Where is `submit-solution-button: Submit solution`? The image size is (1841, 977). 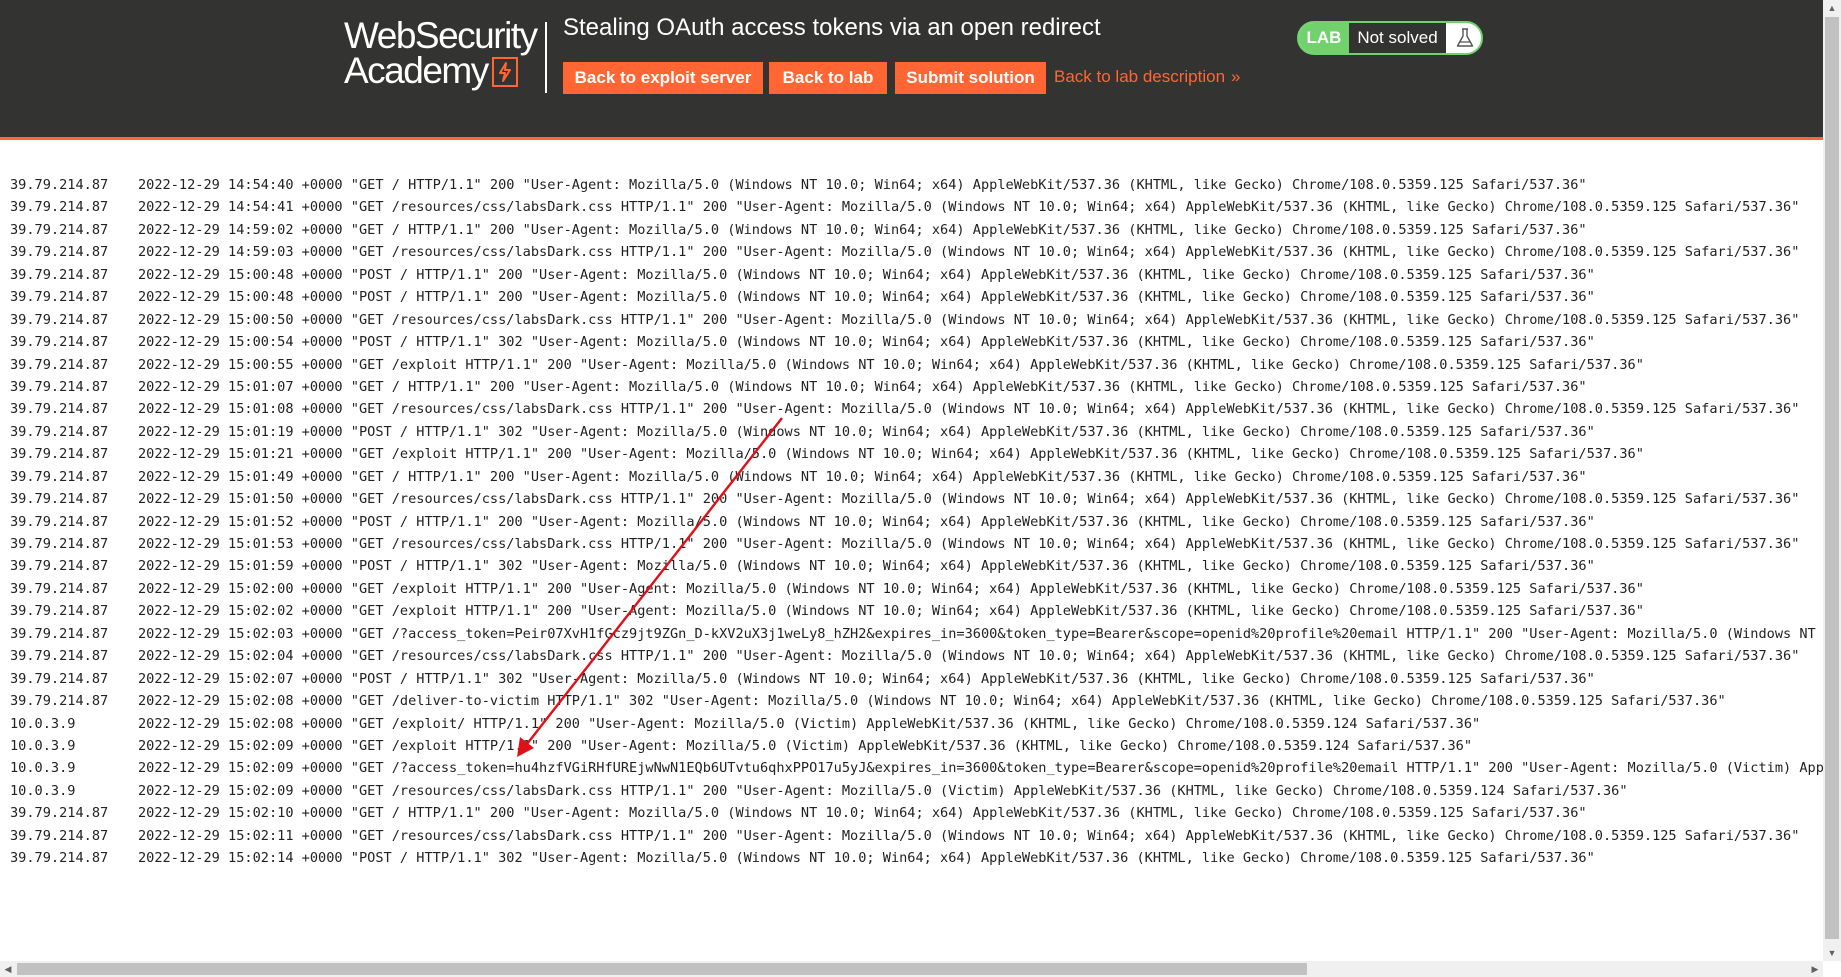 submit-solution-button: Submit solution is located at coordinates (970, 78).